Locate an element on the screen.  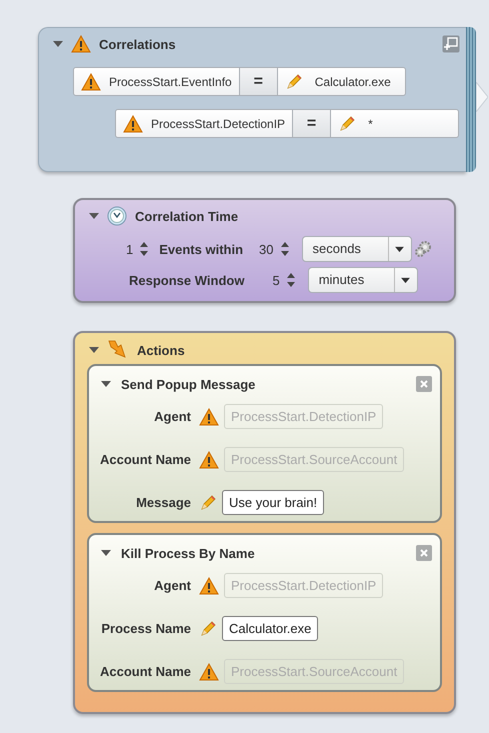
input-field: Use your brain! is located at coordinates (273, 502).